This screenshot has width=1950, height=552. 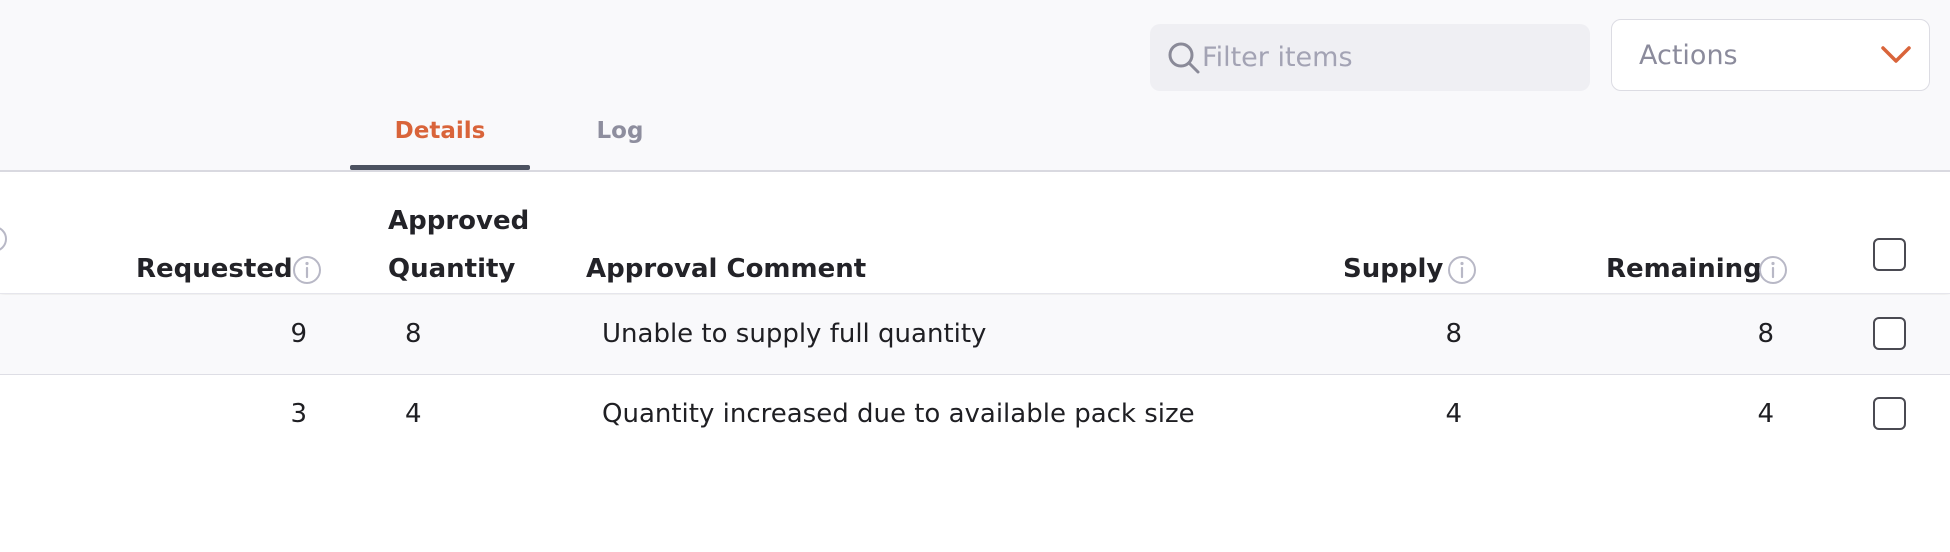 I want to click on header-supply: Supply, so click(x=1393, y=269).